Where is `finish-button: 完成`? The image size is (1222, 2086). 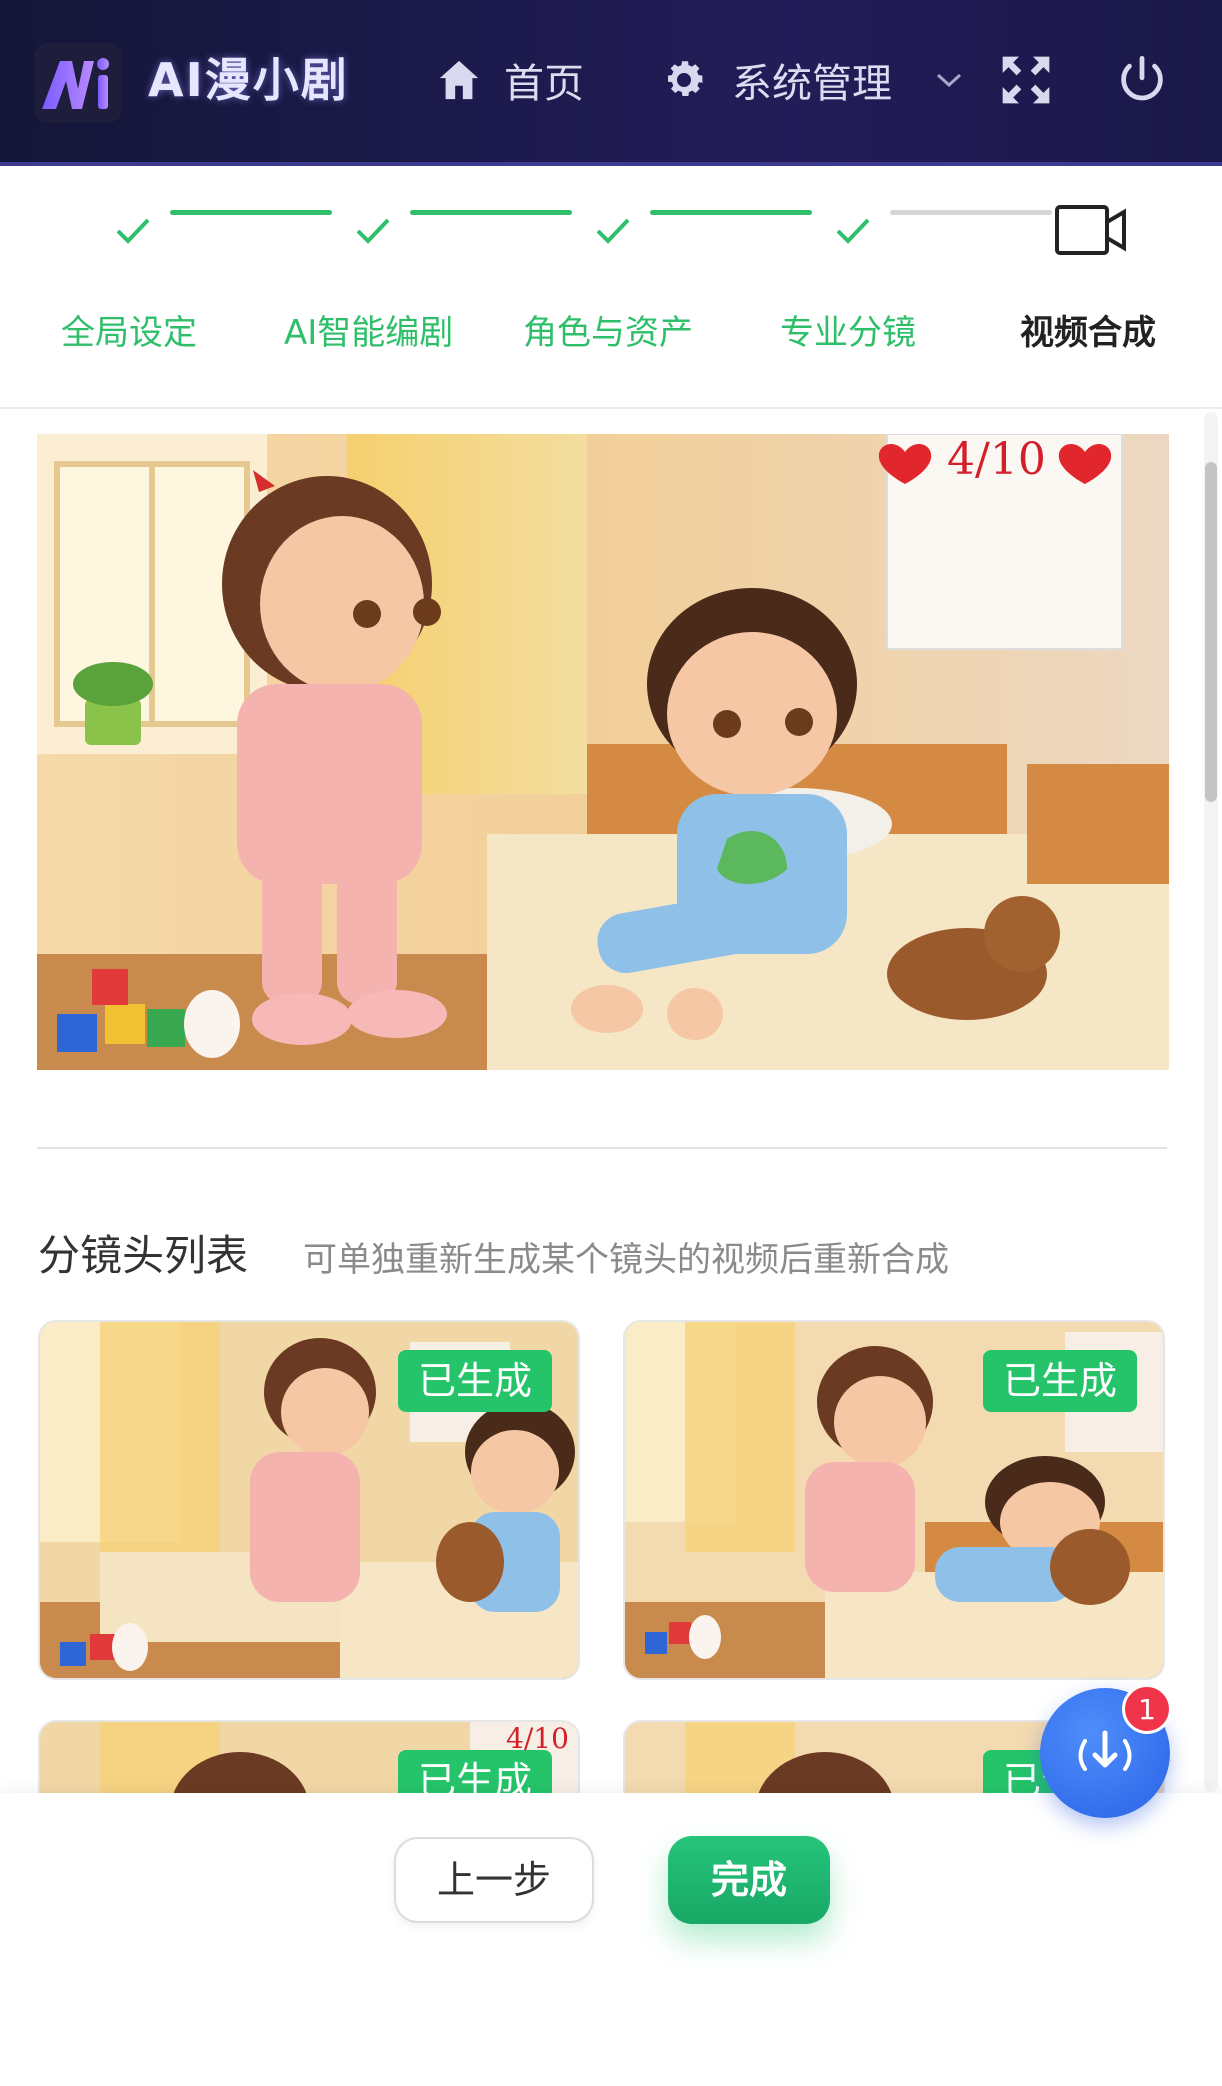
finish-button: 完成 is located at coordinates (749, 1880).